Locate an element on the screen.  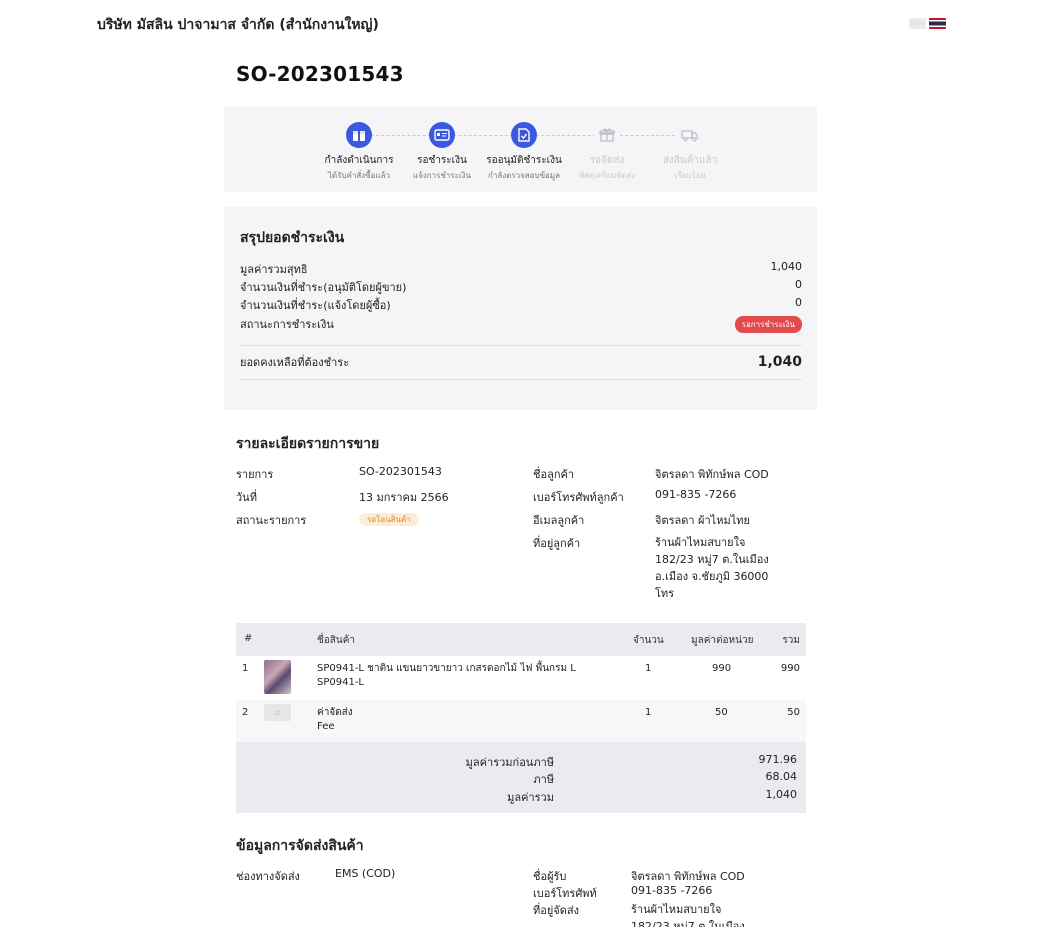
grand-total-label: มูลค่ารวม is located at coordinates (530, 797).